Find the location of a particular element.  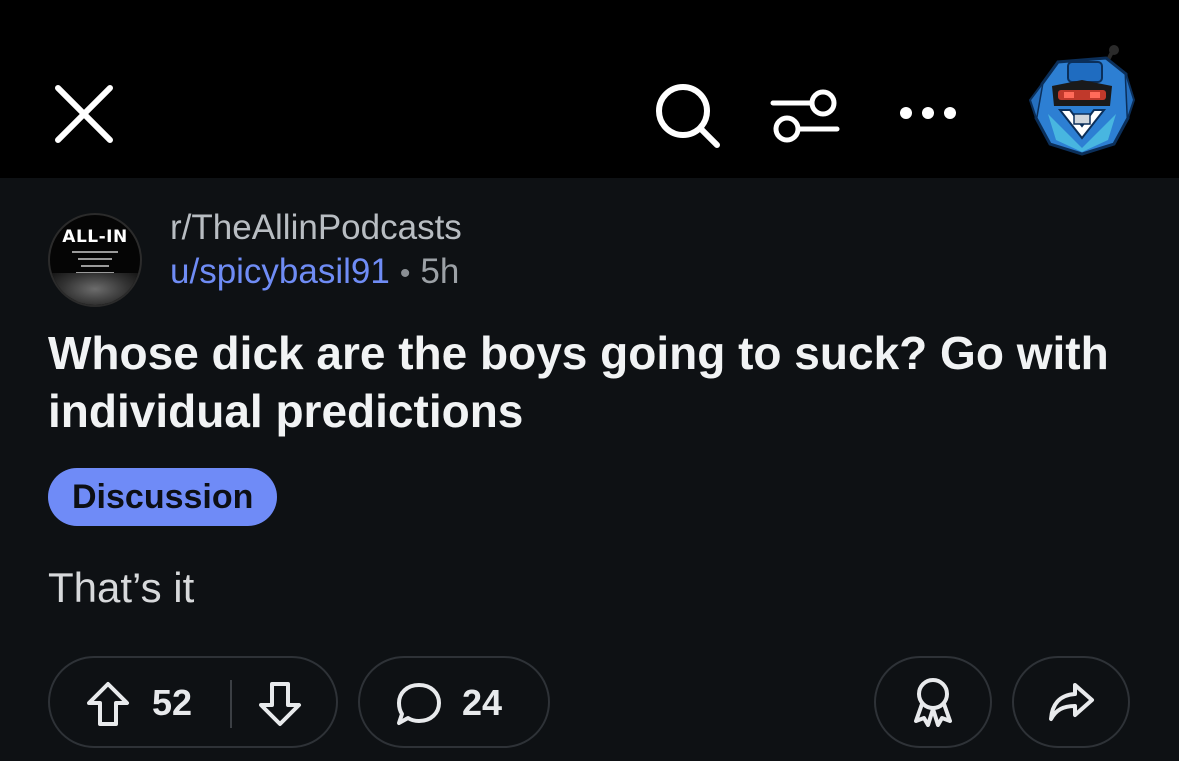

award-icon is located at coordinates (933, 702).